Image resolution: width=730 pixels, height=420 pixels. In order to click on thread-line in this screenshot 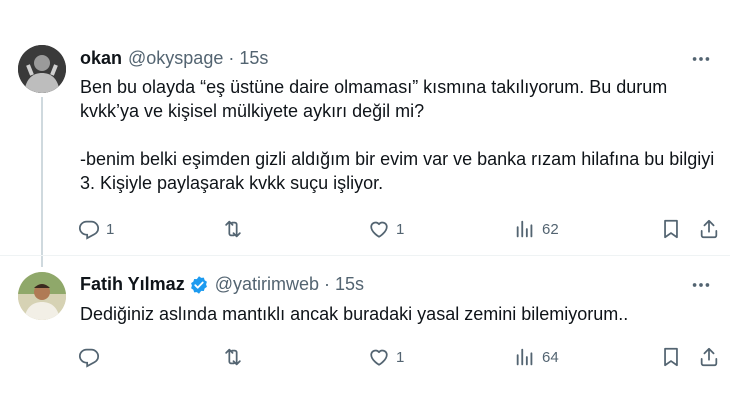, I will do `click(42, 182)`.